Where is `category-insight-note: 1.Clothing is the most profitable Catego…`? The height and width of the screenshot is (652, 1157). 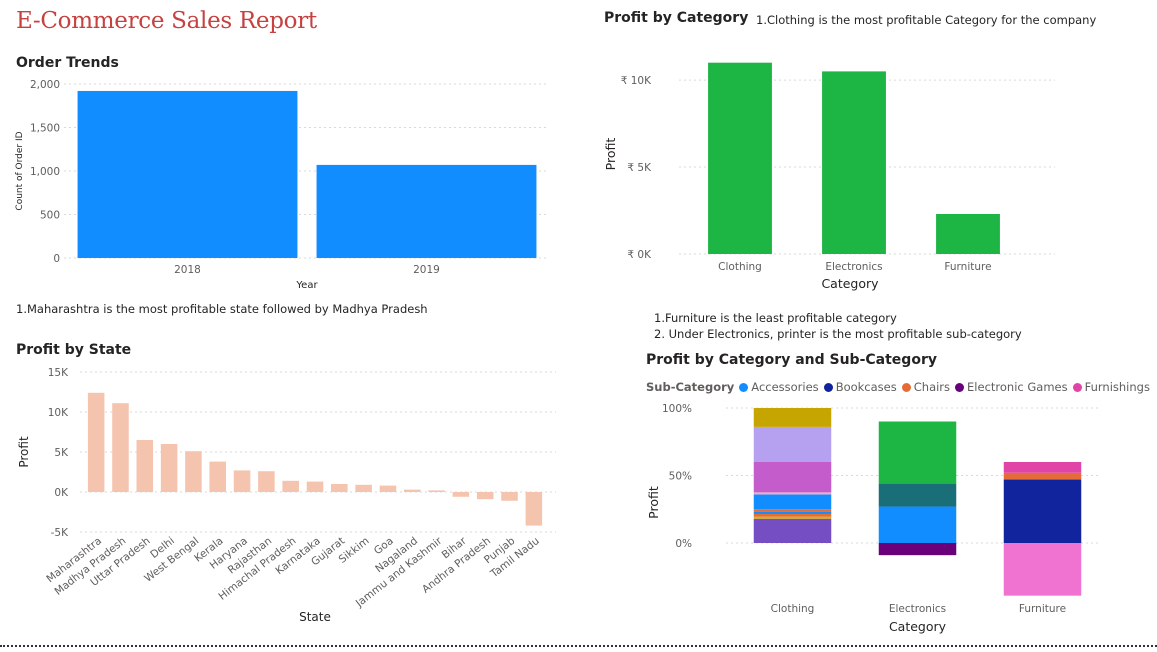
category-insight-note: 1.Clothing is the most profitable Catego… is located at coordinates (926, 20).